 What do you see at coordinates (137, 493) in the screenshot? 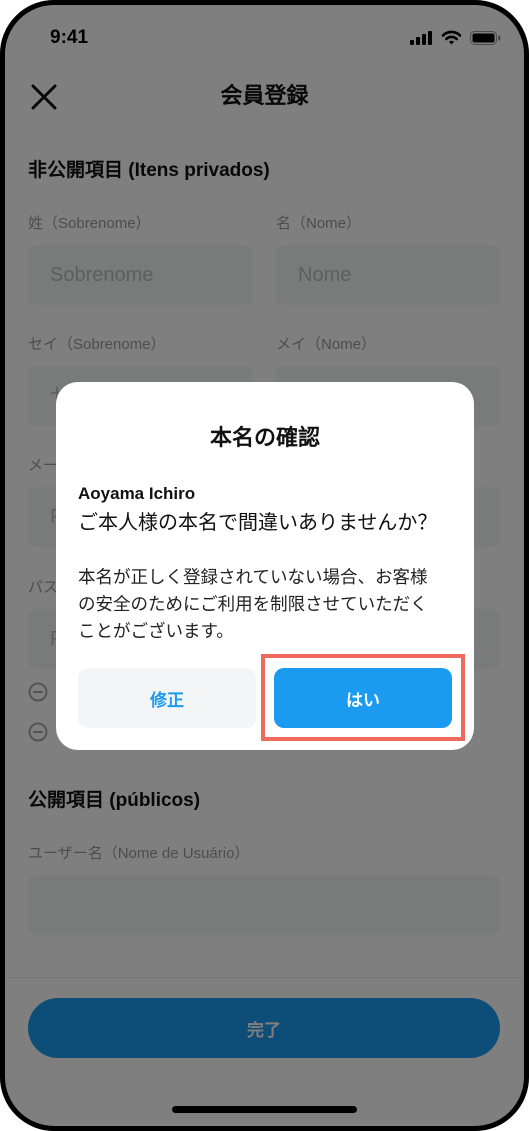
I see `dialog-user-name: Aoyama Ichiro` at bounding box center [137, 493].